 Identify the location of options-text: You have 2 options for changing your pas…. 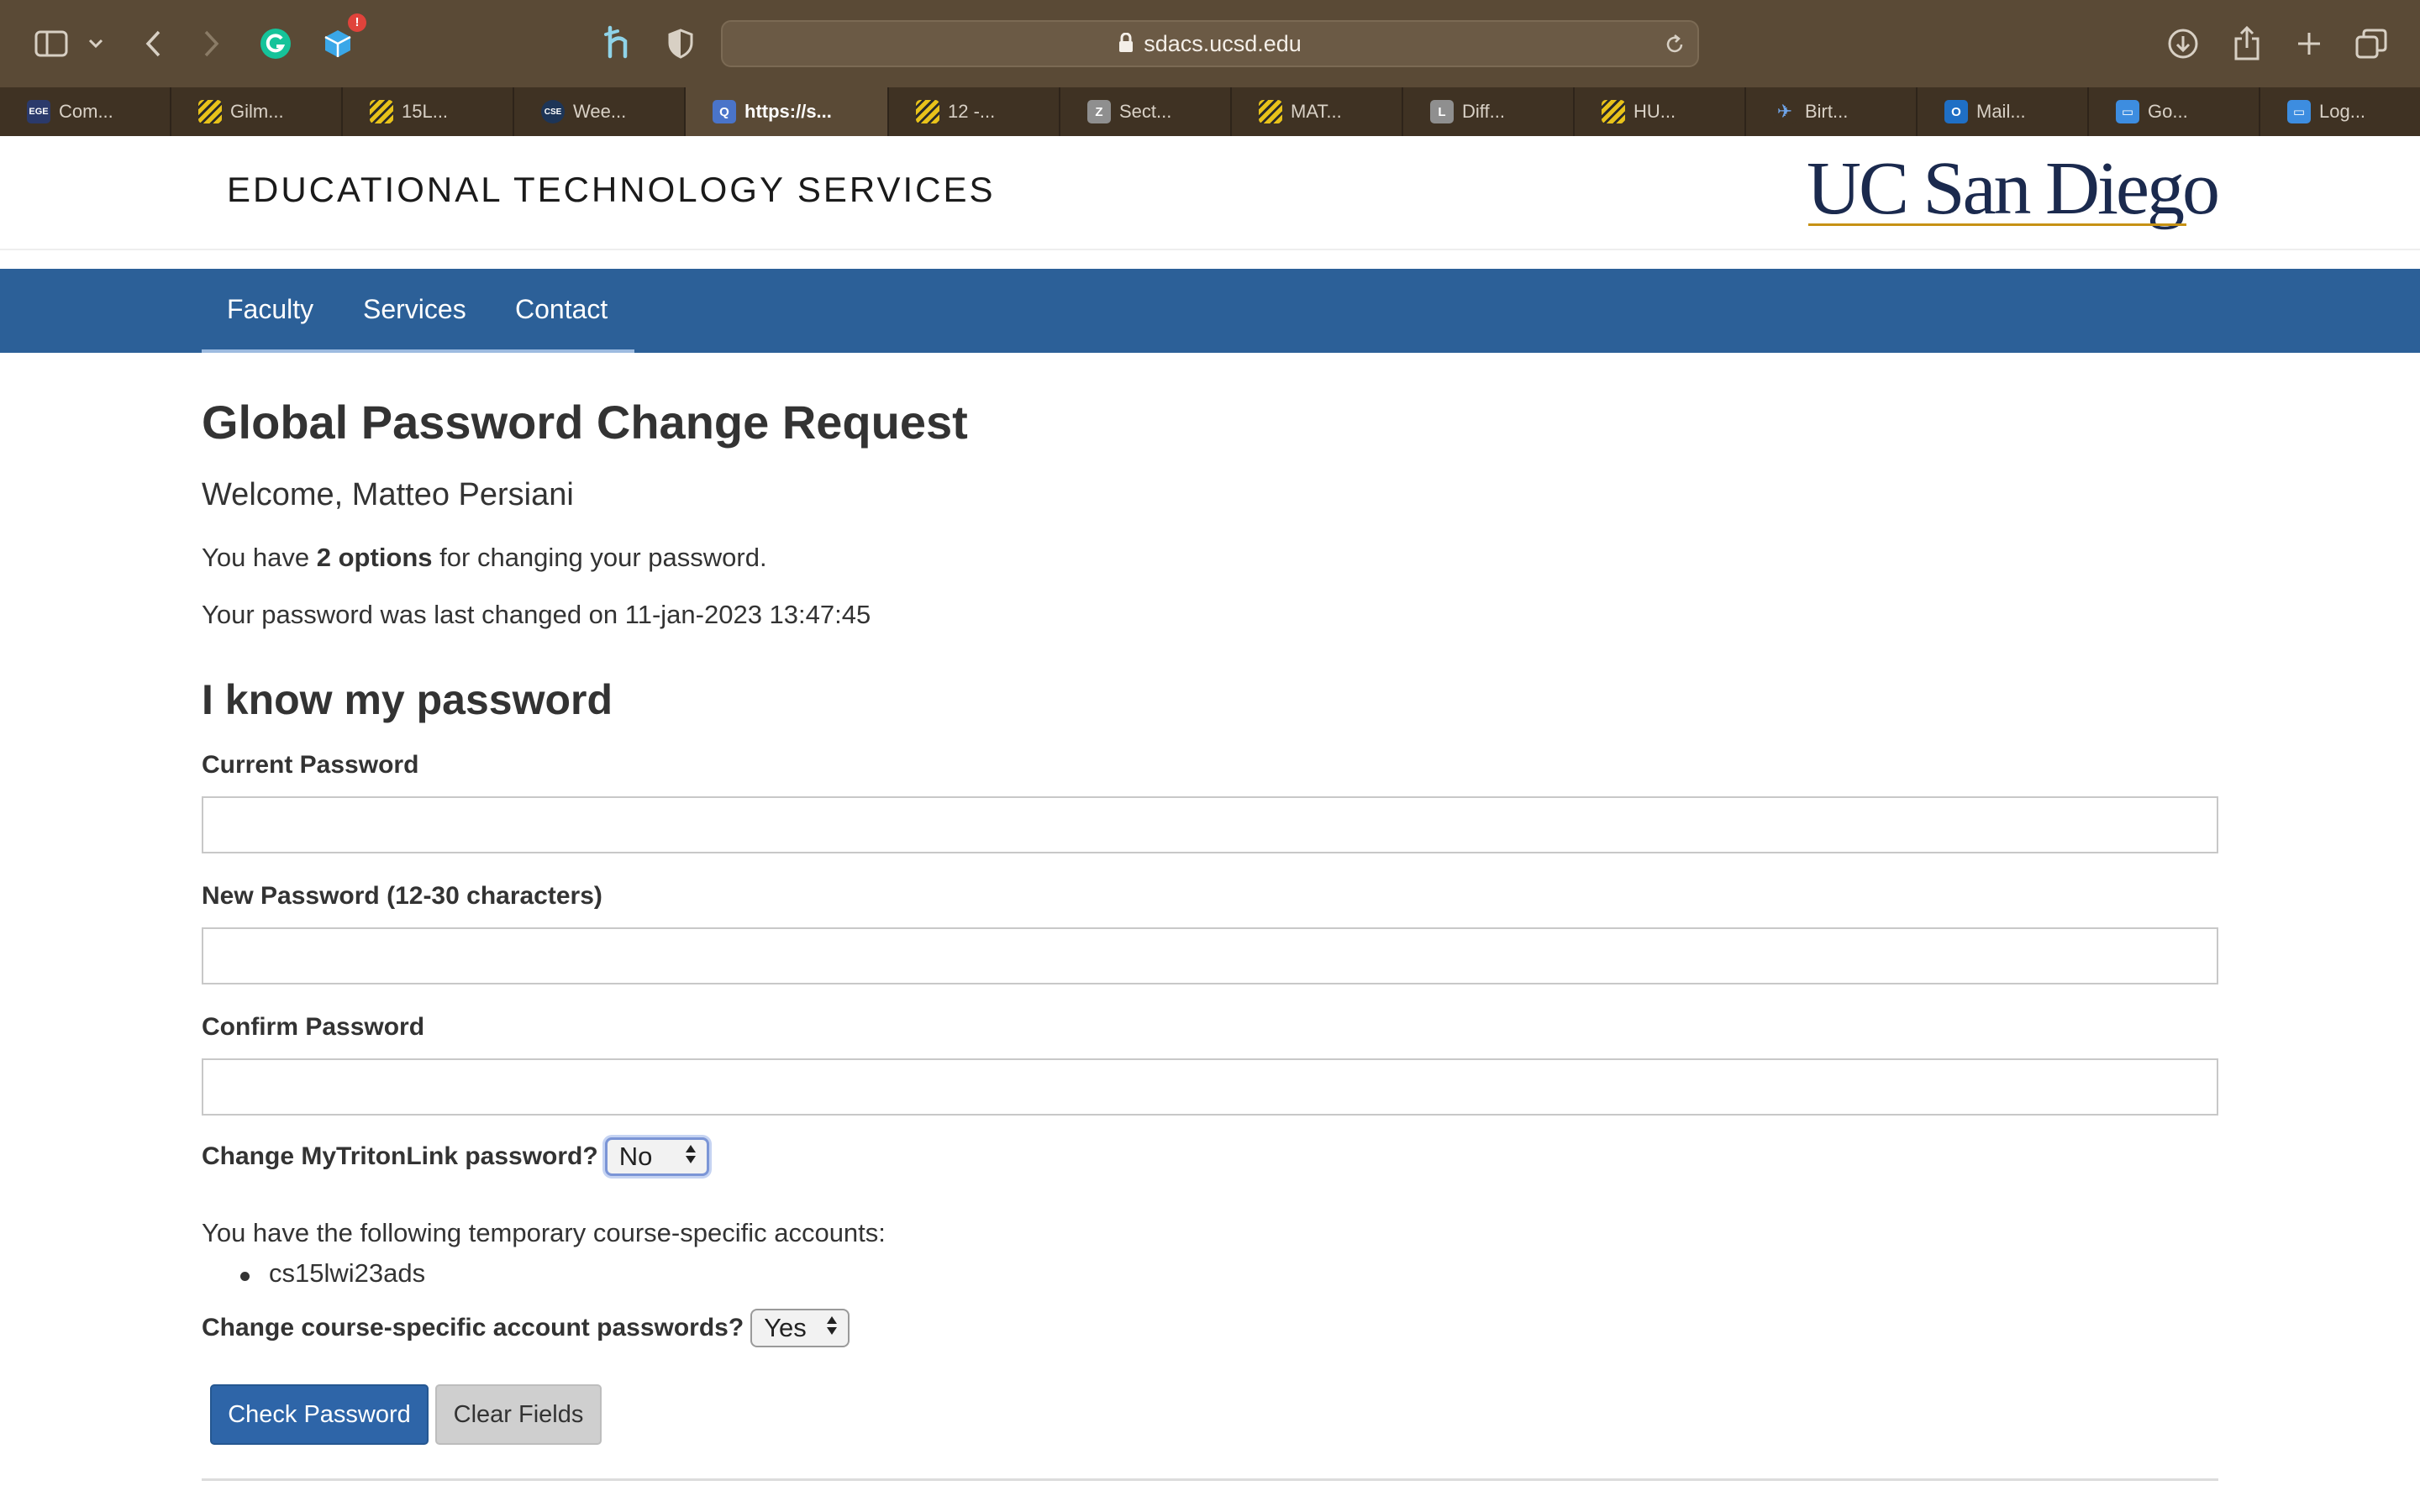
(484, 558).